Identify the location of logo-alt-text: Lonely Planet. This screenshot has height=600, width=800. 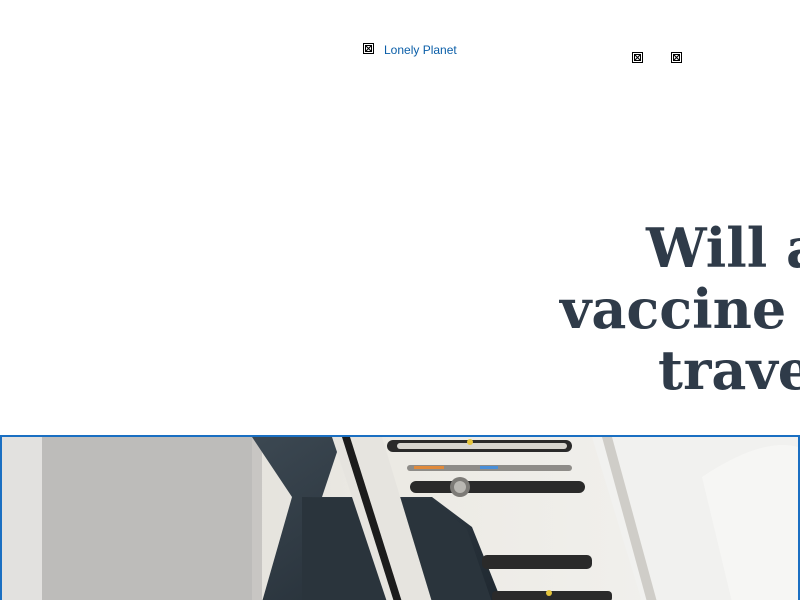
(420, 50).